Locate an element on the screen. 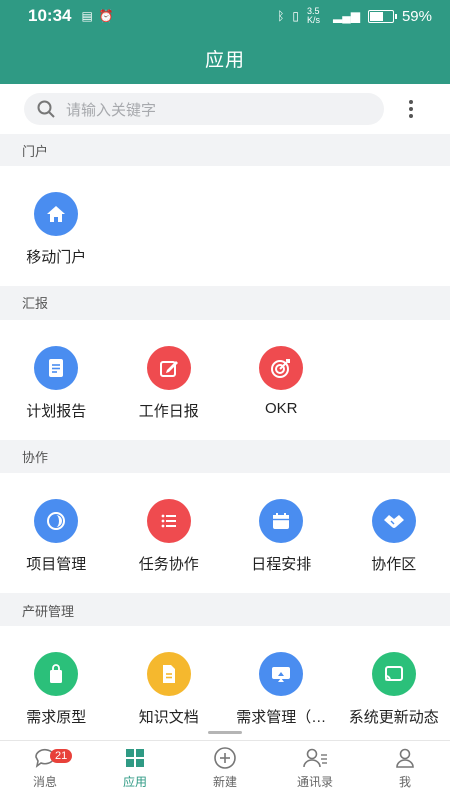 This screenshot has height=800, width=450. bottom-tab-bar: 消息 21 应用 新建 通讯录 我 is located at coordinates (225, 770).